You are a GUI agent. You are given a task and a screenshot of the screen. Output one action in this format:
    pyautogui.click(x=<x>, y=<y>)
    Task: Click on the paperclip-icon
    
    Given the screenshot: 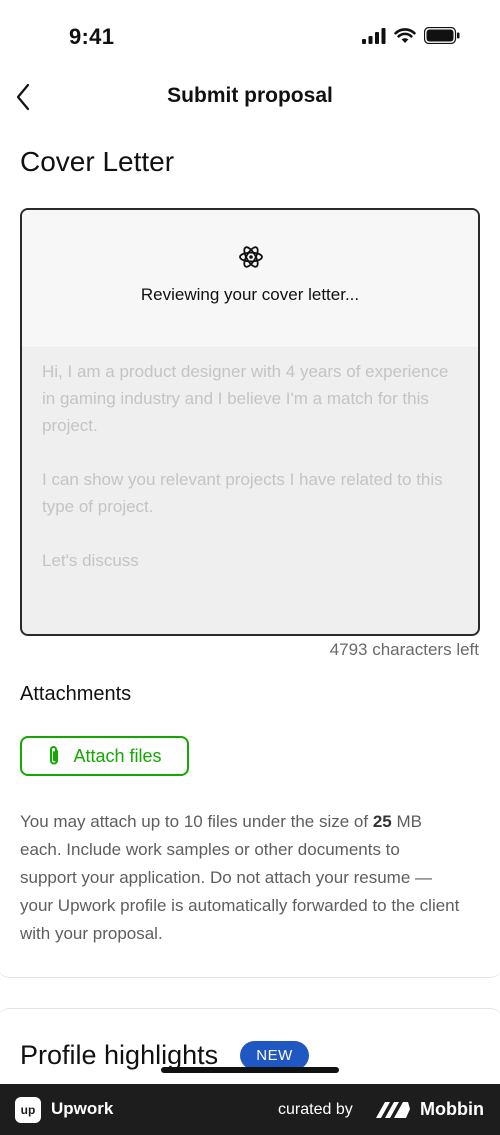 What is the action you would take?
    pyautogui.click(x=54, y=755)
    